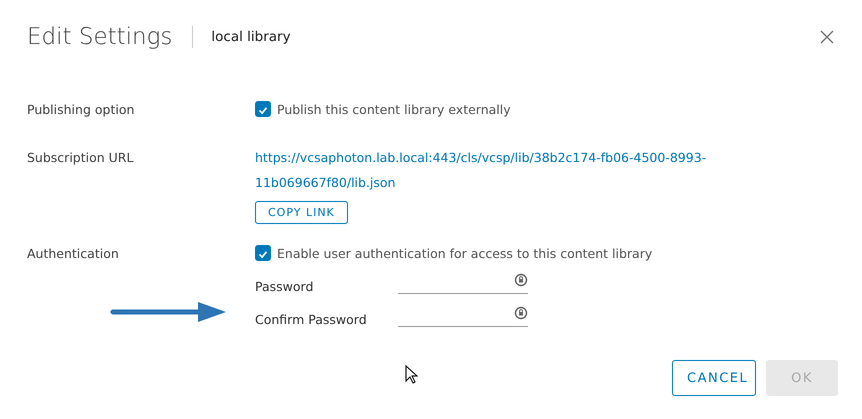  Describe the element at coordinates (80, 110) in the screenshot. I see `field-label: Publishing option` at that location.